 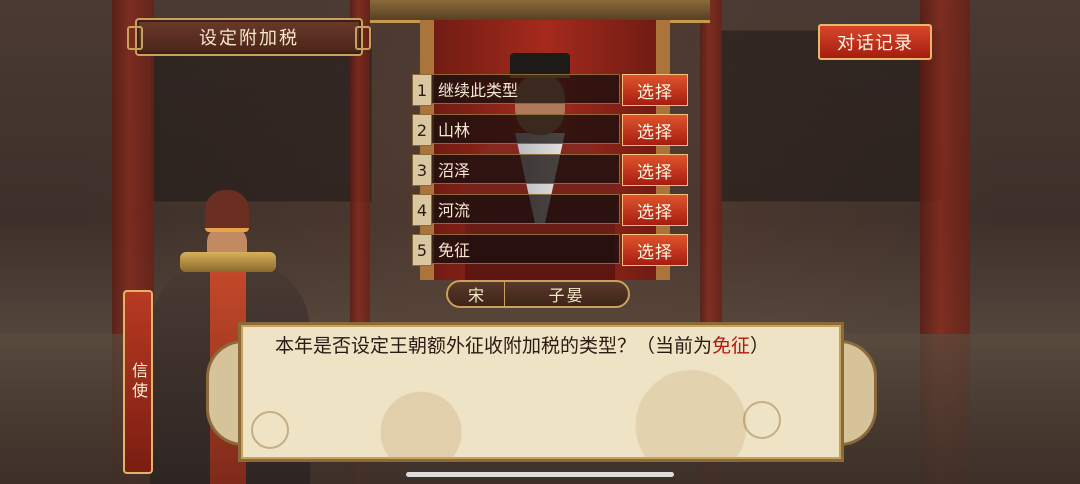 What do you see at coordinates (494, 346) in the screenshot?
I see `dialog-text-main: 本年是否设定王朝额外征收附加税的类型？（当前为` at bounding box center [494, 346].